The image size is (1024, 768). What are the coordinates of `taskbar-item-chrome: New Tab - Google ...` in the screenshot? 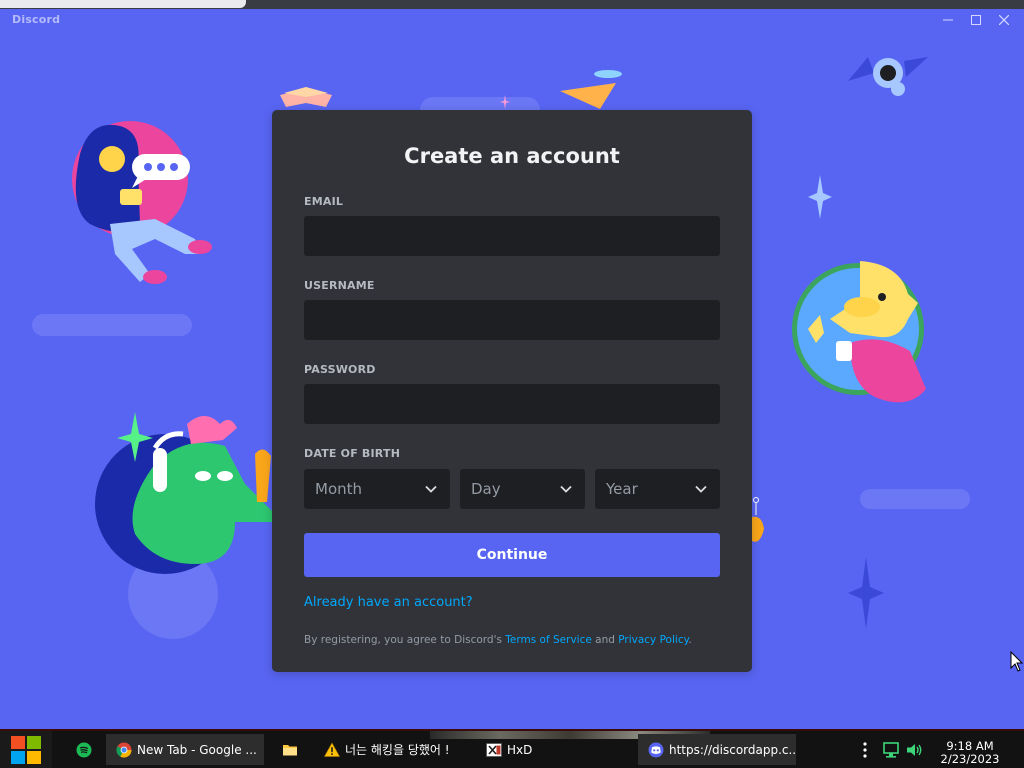 It's located at (185, 749).